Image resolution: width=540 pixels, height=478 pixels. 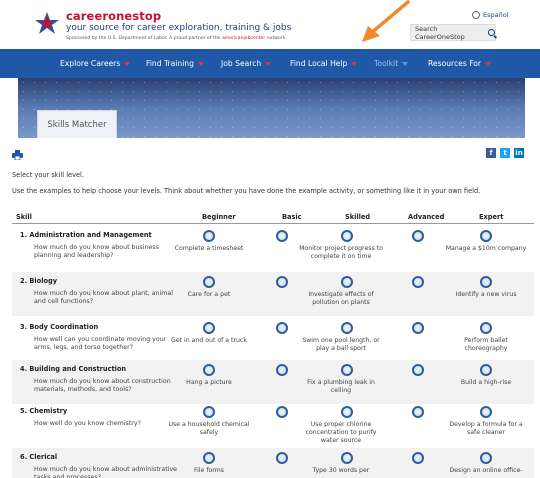 I want to click on sponsor-suffix: network., so click(x=276, y=38).